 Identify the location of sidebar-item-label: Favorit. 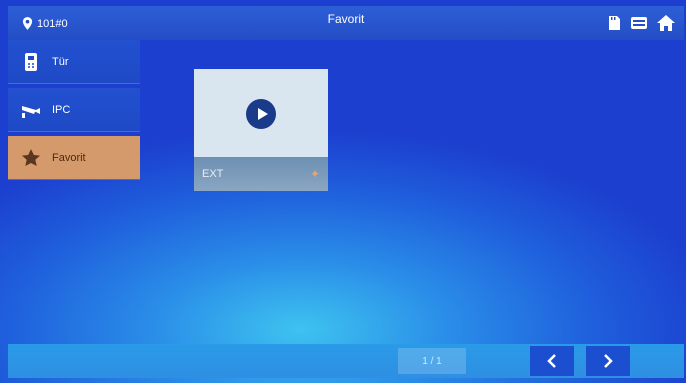
(69, 157).